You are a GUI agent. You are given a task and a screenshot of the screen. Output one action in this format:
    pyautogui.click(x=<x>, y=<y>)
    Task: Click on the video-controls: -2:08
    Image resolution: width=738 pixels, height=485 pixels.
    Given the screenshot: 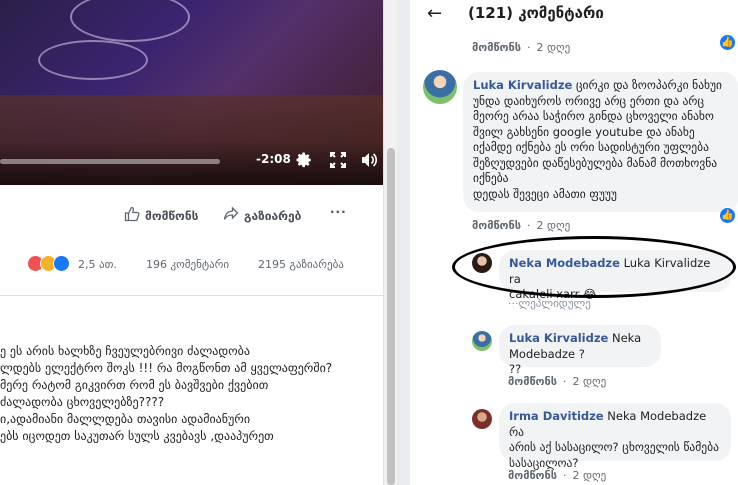 What is the action you would take?
    pyautogui.click(x=191, y=162)
    